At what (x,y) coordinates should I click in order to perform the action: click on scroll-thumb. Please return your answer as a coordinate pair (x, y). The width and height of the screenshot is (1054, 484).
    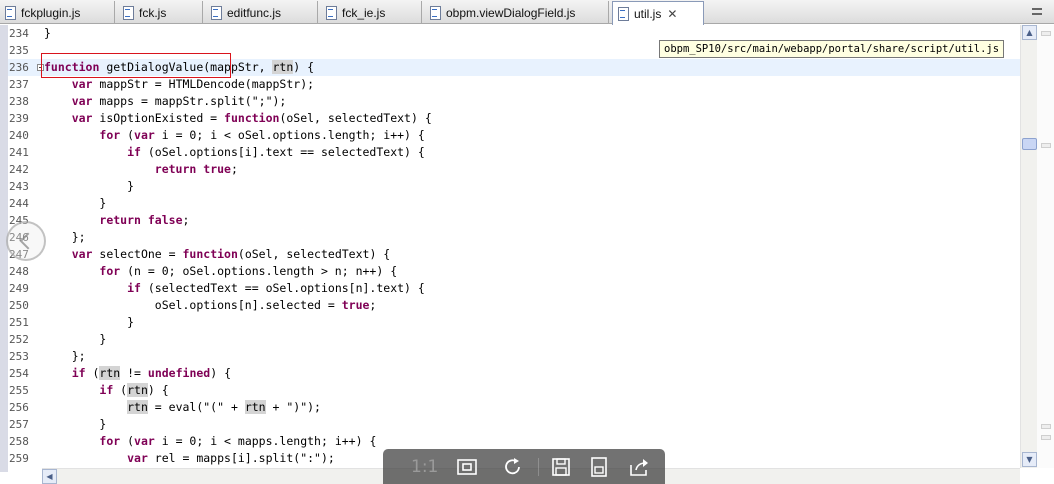
    Looking at the image, I should click on (1029, 144).